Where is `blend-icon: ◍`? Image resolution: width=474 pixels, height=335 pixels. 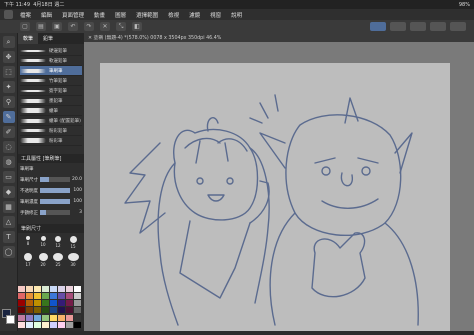
blend-icon: ◍ is located at coordinates (8, 162).